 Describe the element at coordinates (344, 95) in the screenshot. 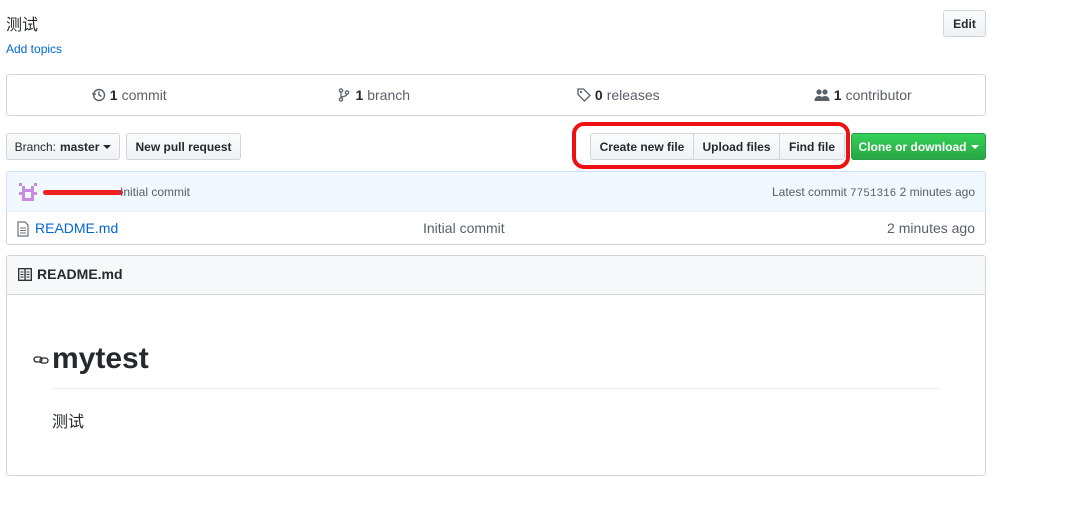

I see `branch-icon` at that location.